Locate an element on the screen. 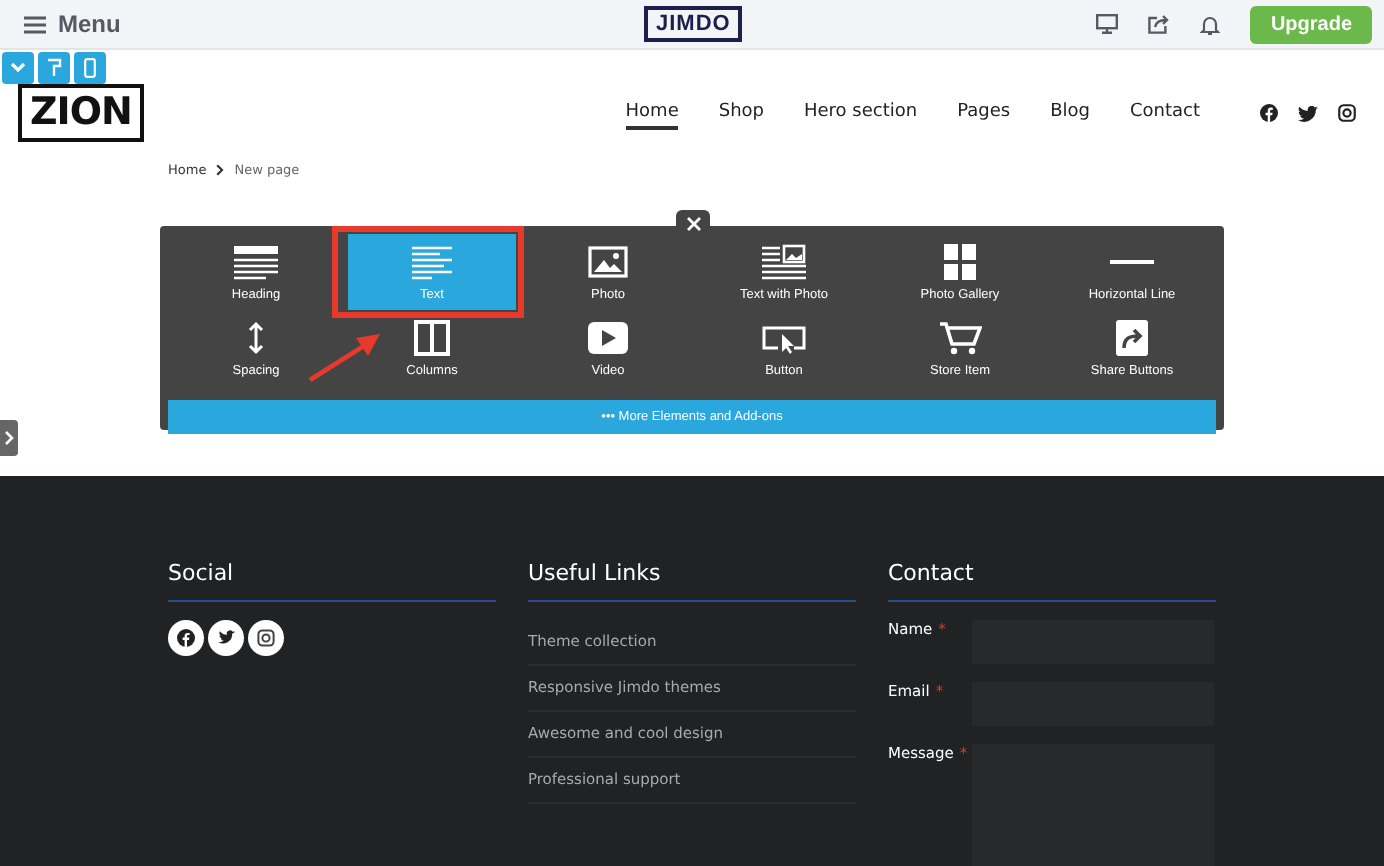 The height and width of the screenshot is (866, 1384). phone-icon is located at coordinates (90, 68).